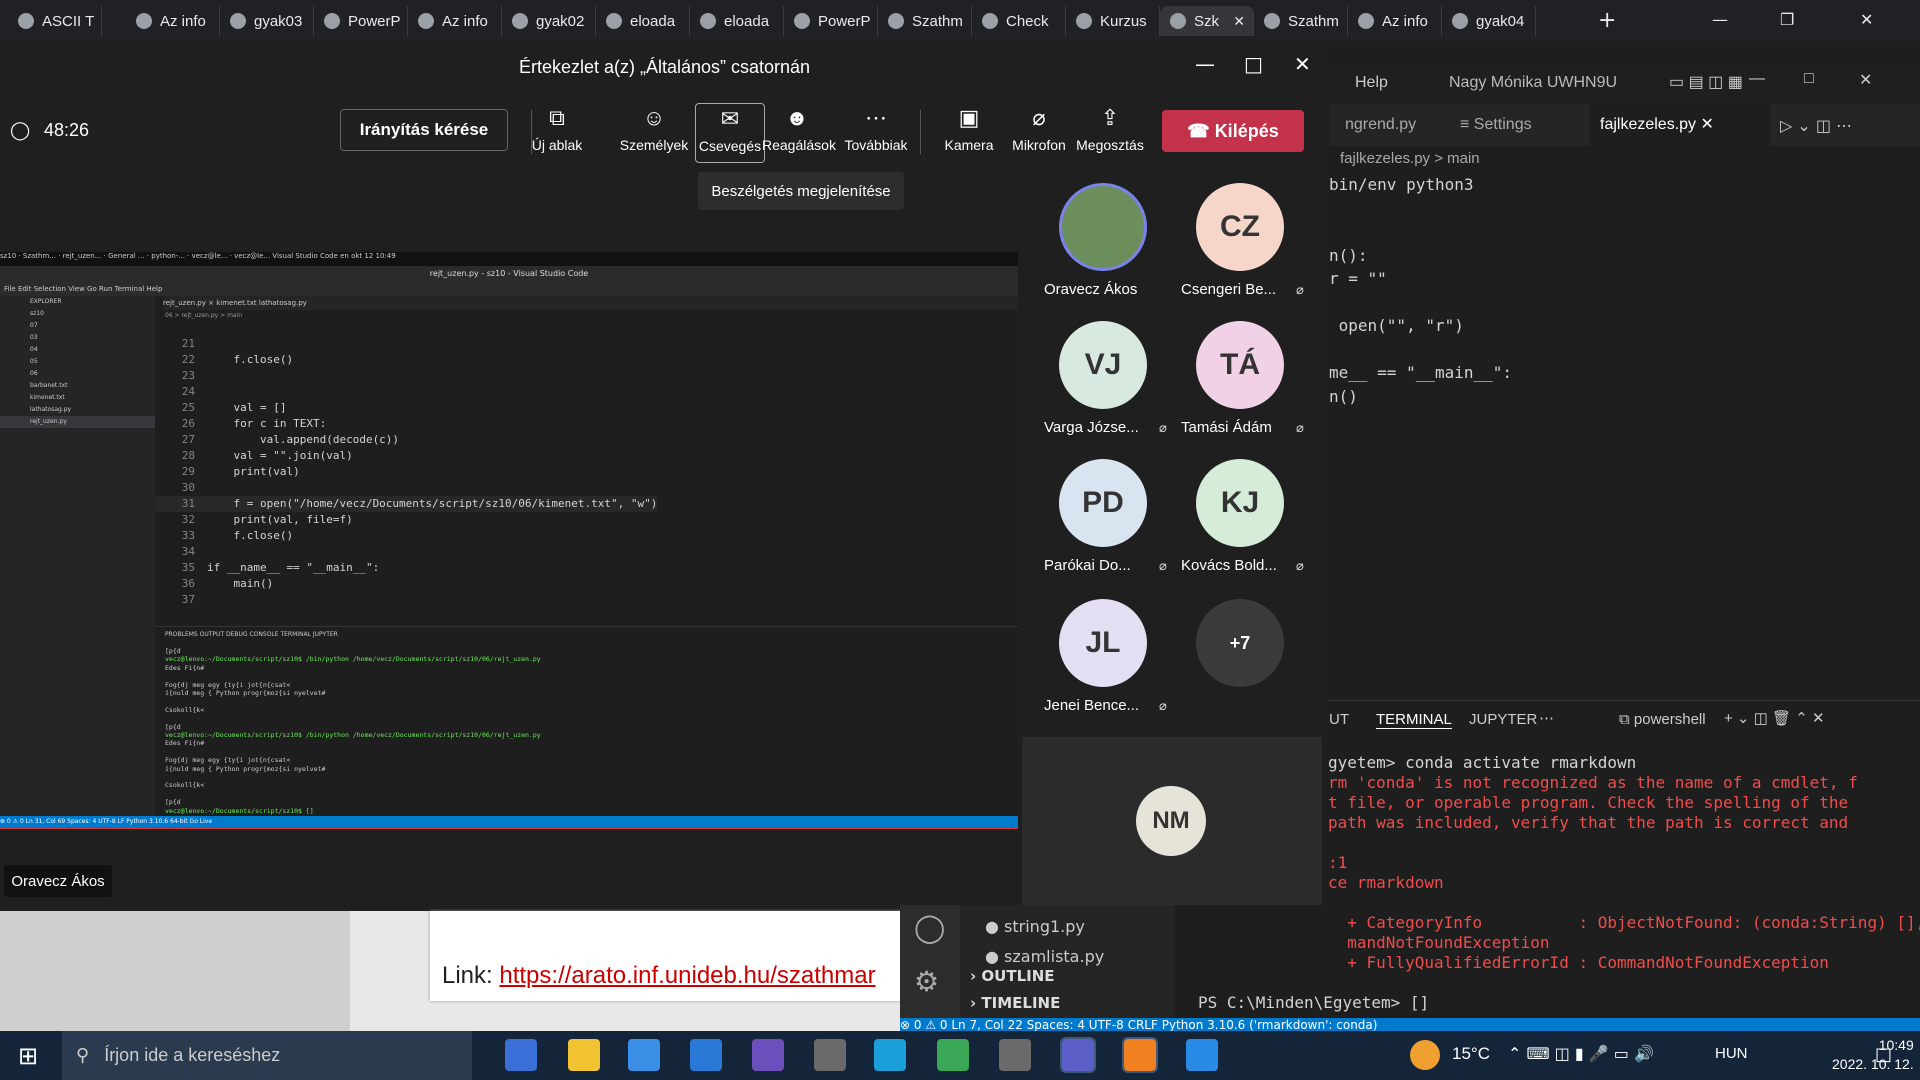 This screenshot has height=1080, width=1920. I want to click on browser-tab: ASCII T, so click(55, 21).